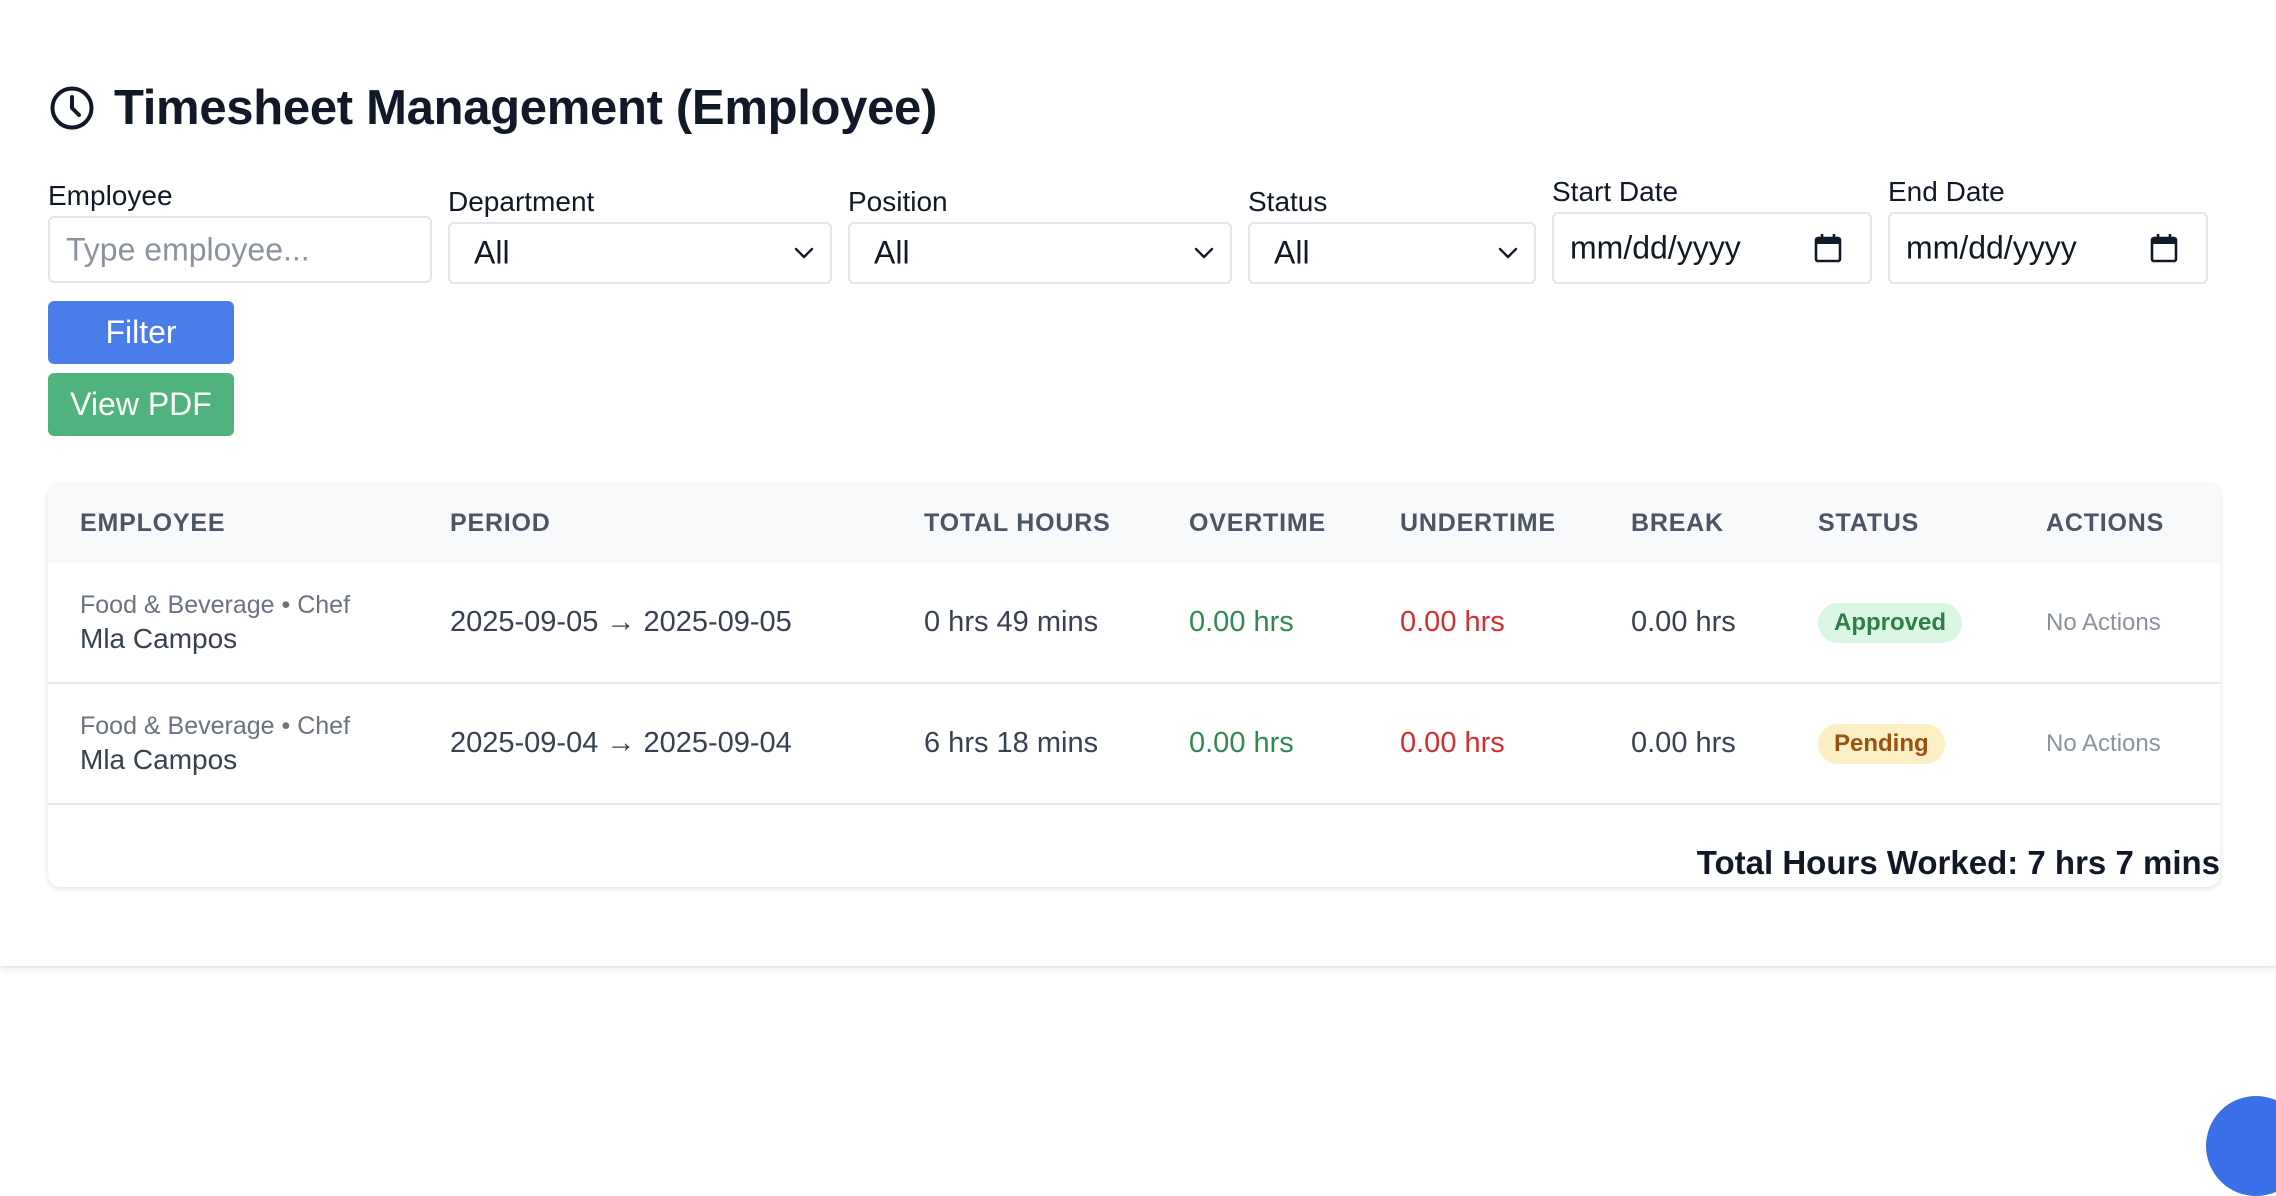 The height and width of the screenshot is (1196, 2276). What do you see at coordinates (2241, 1146) in the screenshot?
I see `floating-action-button` at bounding box center [2241, 1146].